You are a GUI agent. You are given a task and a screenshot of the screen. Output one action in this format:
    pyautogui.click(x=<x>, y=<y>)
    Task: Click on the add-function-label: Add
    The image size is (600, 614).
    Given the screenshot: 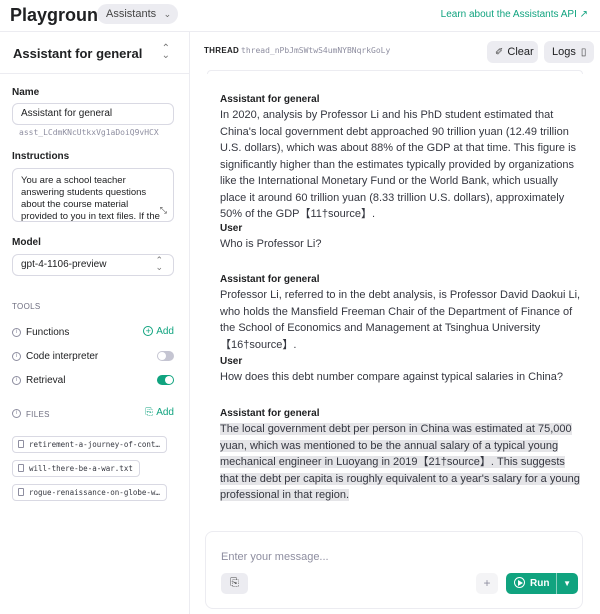 What is the action you would take?
    pyautogui.click(x=165, y=331)
    